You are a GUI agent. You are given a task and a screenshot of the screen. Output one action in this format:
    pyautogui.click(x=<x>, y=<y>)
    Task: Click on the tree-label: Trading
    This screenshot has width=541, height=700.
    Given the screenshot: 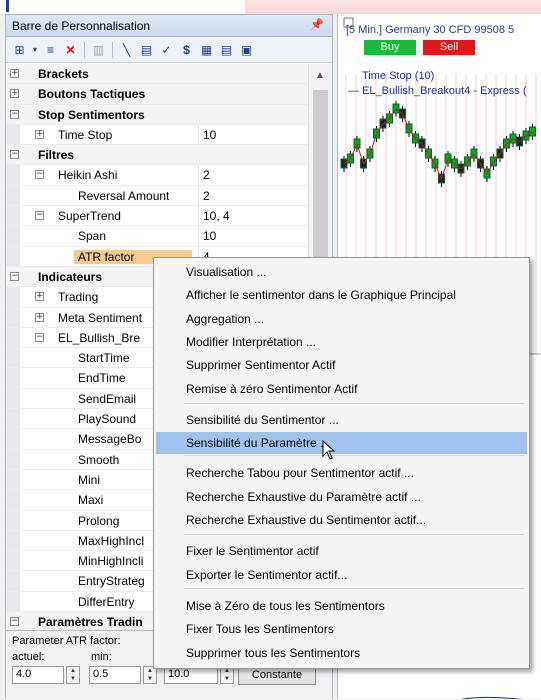 What is the action you would take?
    pyautogui.click(x=78, y=297)
    